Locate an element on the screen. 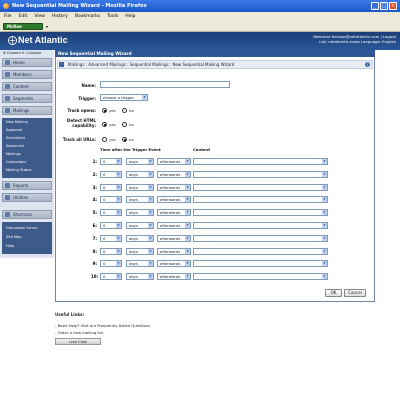 The image size is (400, 393). menu-file: File is located at coordinates (8, 16).